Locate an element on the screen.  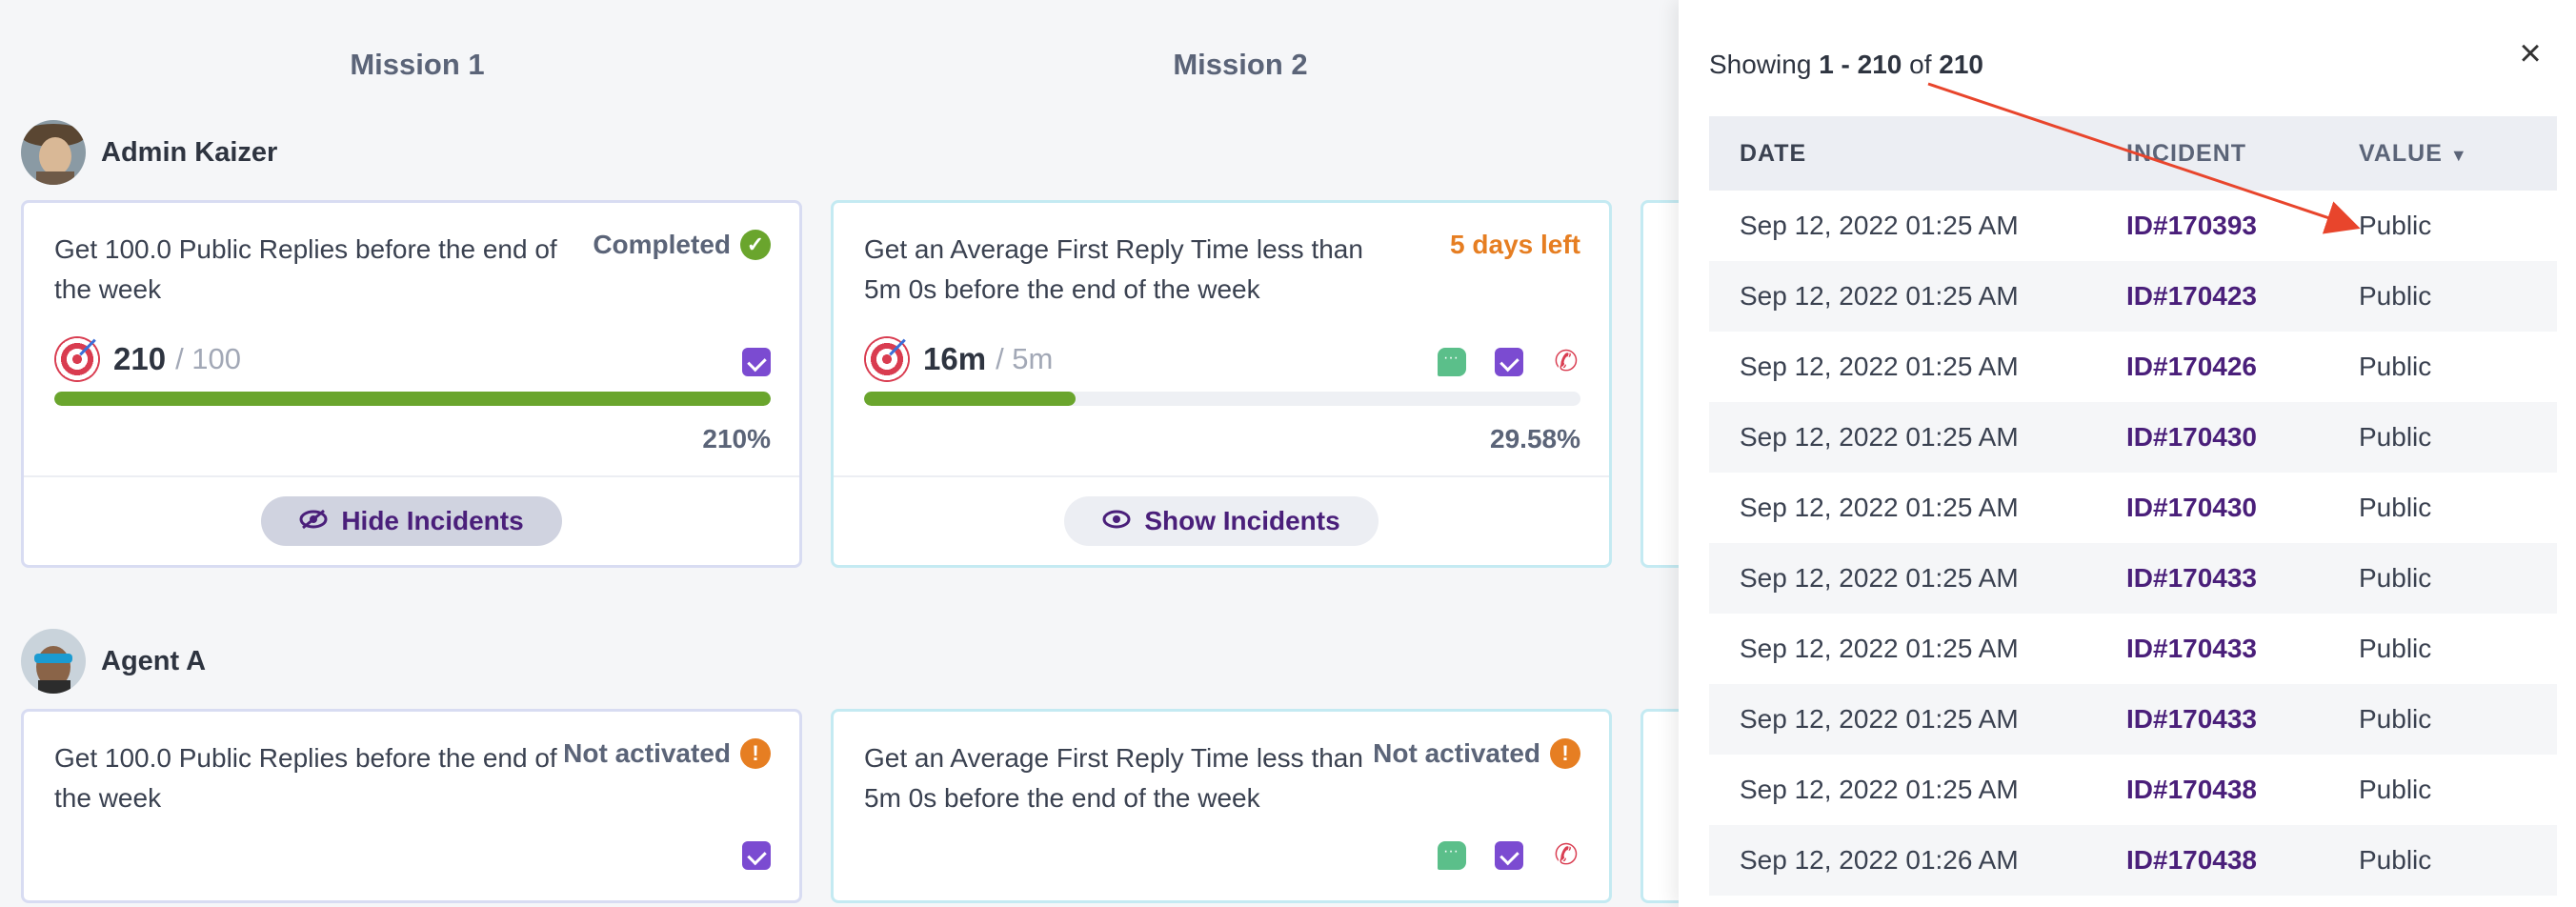
showing-of: of is located at coordinates (1920, 64).